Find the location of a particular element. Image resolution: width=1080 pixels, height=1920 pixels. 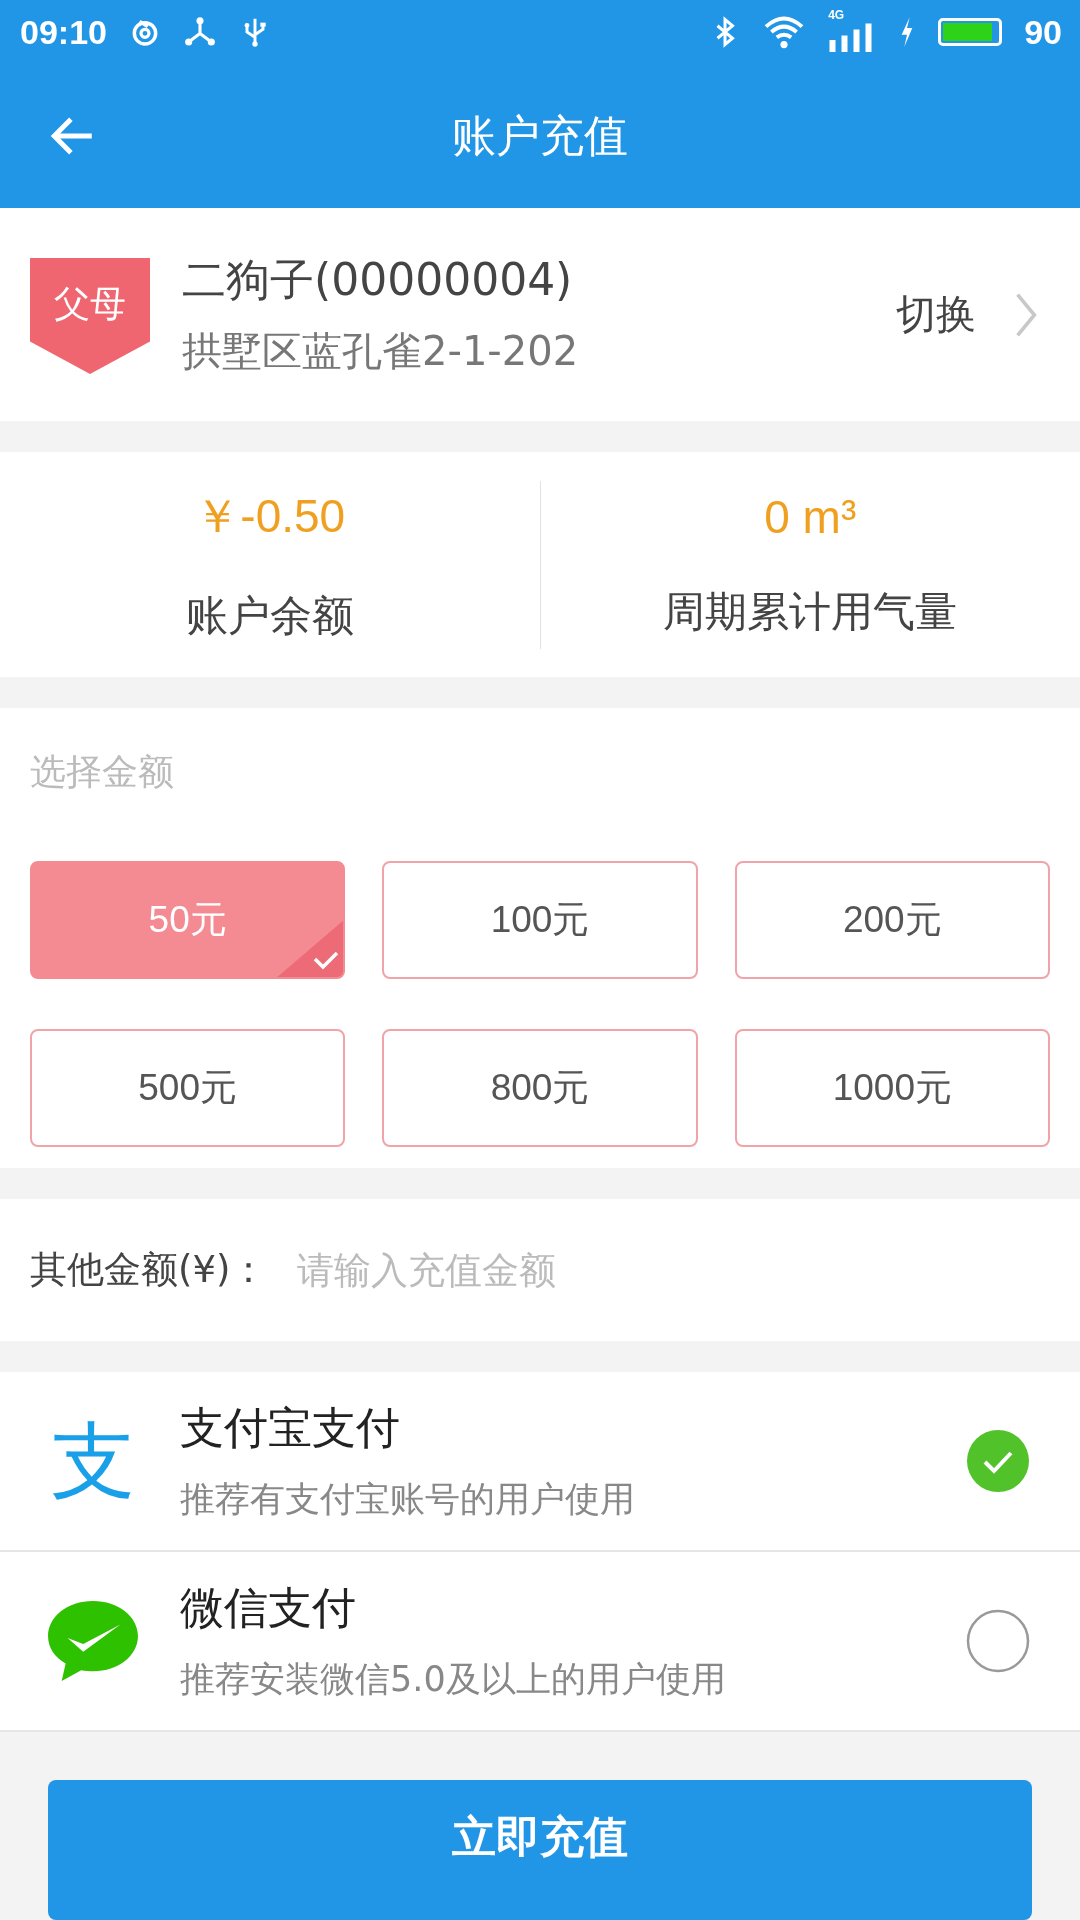

alipay-icon: 支 is located at coordinates (93, 1461).